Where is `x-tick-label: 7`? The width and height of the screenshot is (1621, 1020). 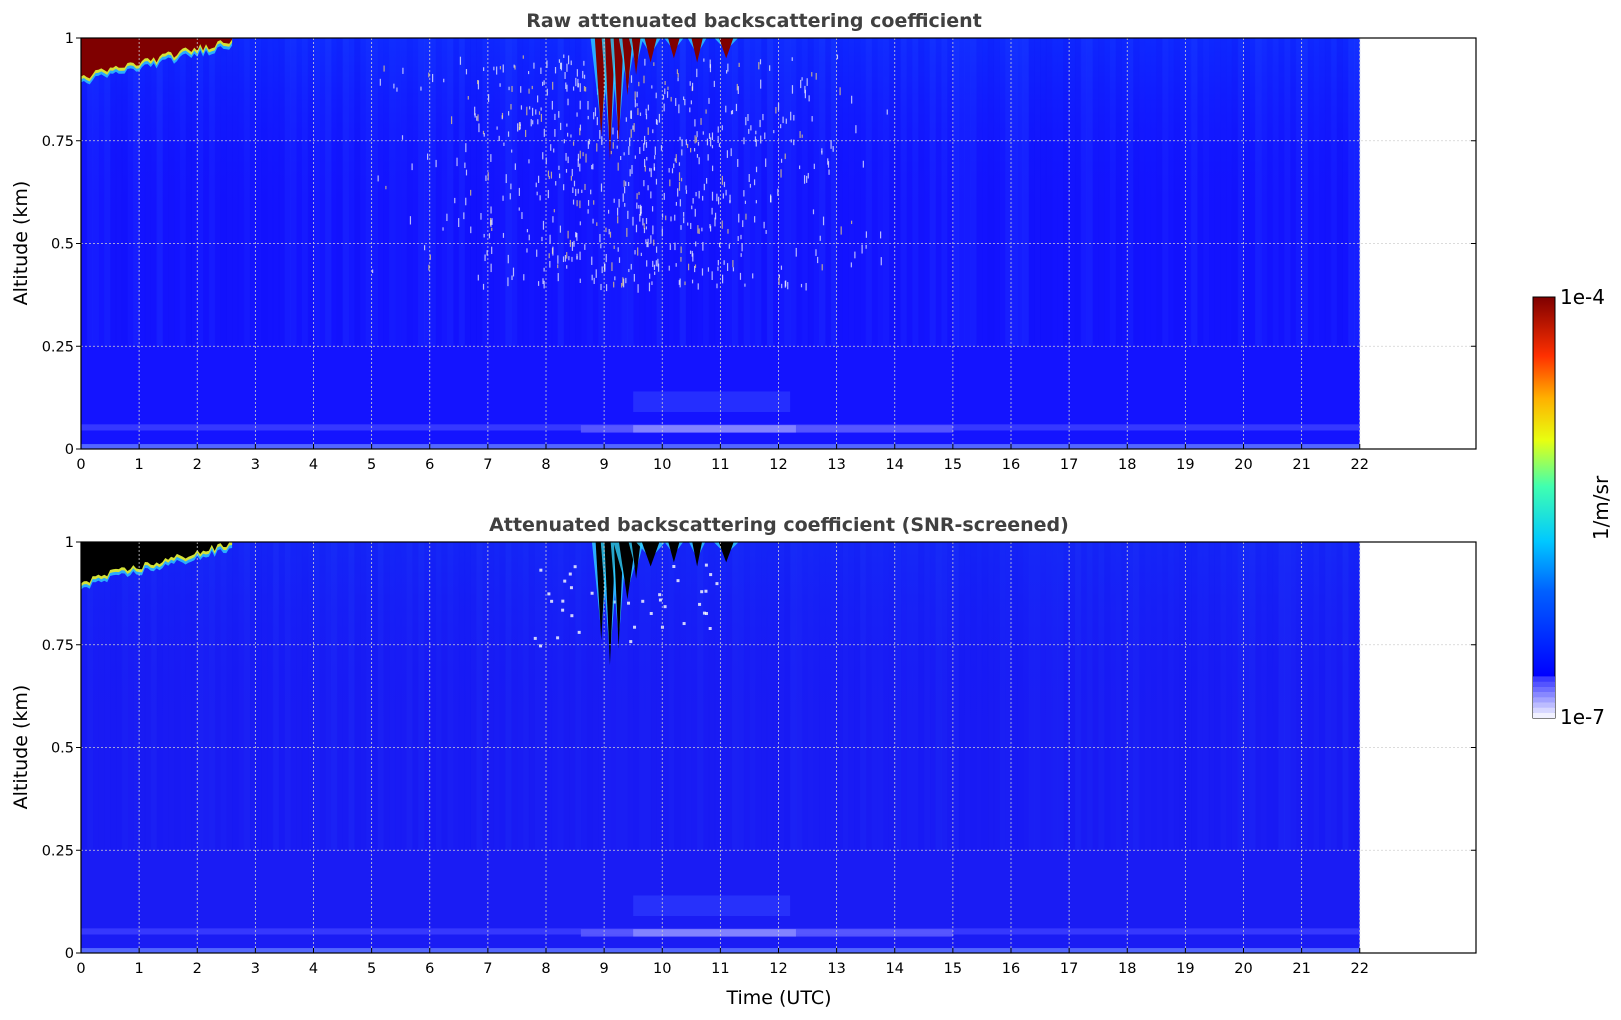 x-tick-label: 7 is located at coordinates (487, 465).